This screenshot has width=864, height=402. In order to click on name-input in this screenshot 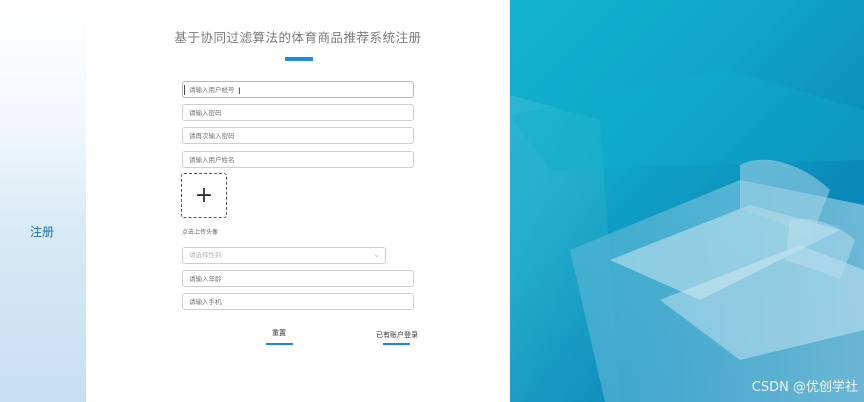, I will do `click(298, 159)`.